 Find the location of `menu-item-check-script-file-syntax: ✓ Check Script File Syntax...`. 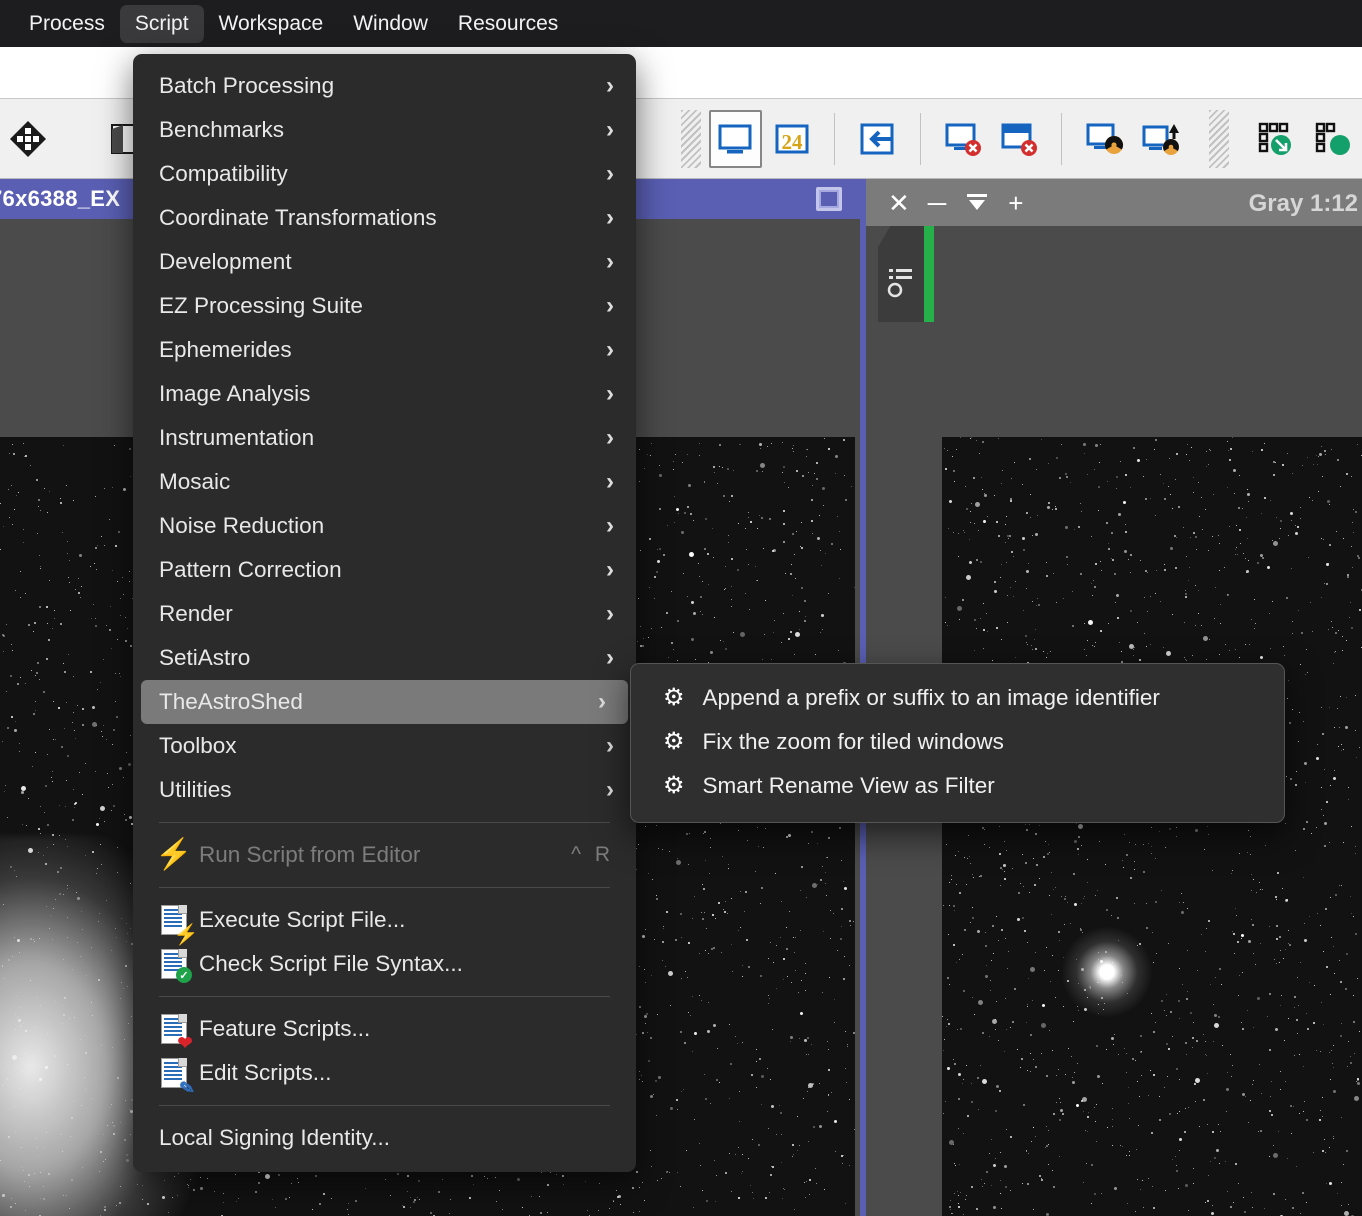

menu-item-check-script-file-syntax: ✓ Check Script File Syntax... is located at coordinates (384, 964).